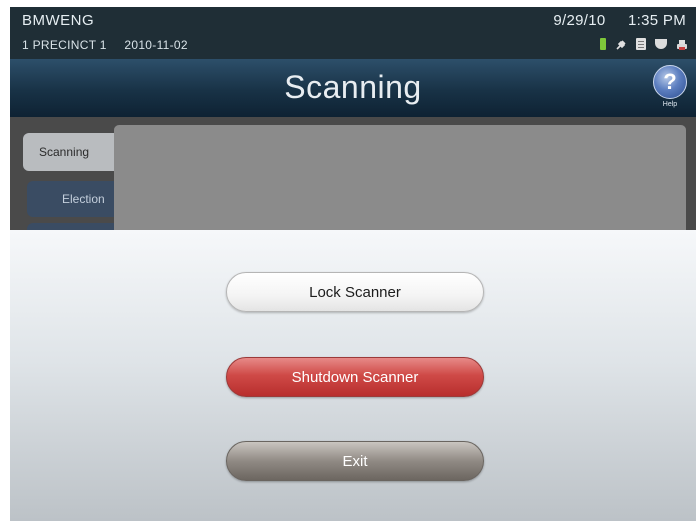  Describe the element at coordinates (610, 20) in the screenshot. I see `datetime: 9/29/10 1:35 PM` at that location.